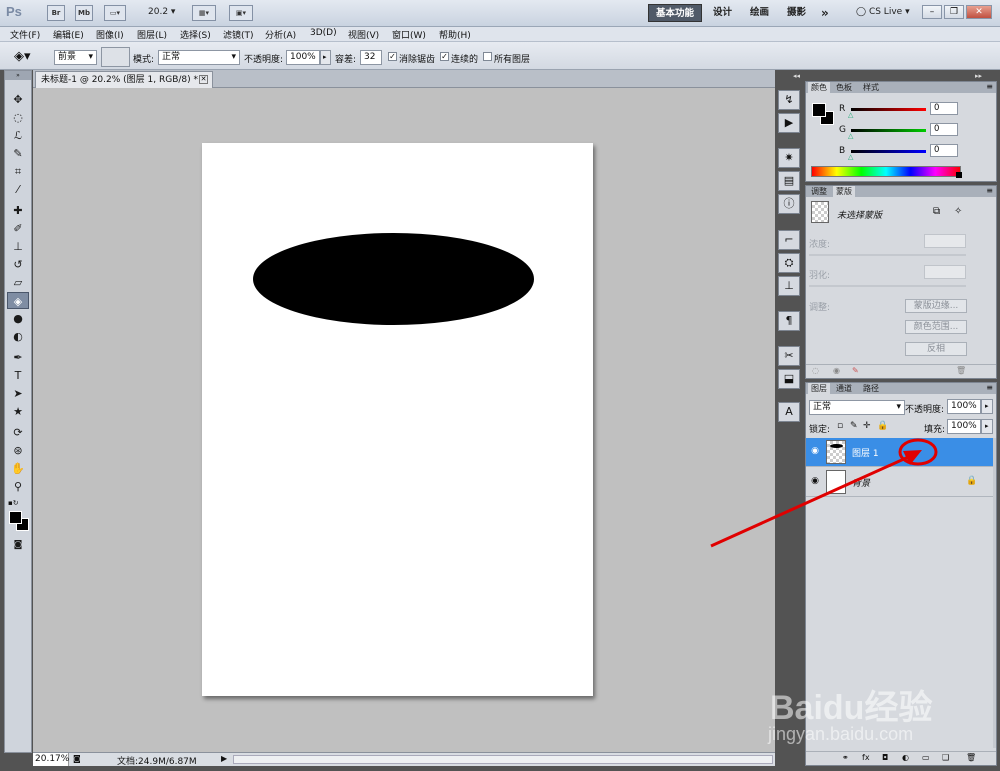 Image resolution: width=1000 pixels, height=771 pixels. What do you see at coordinates (503, 759) in the screenshot?
I see `horizontal-scrollbar` at bounding box center [503, 759].